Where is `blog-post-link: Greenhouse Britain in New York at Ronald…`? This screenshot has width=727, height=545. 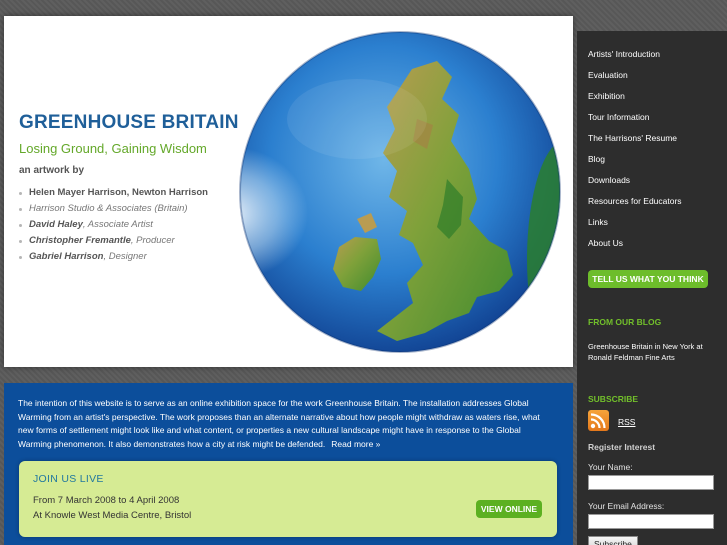 blog-post-link: Greenhouse Britain in New York at Ronald… is located at coordinates (653, 352).